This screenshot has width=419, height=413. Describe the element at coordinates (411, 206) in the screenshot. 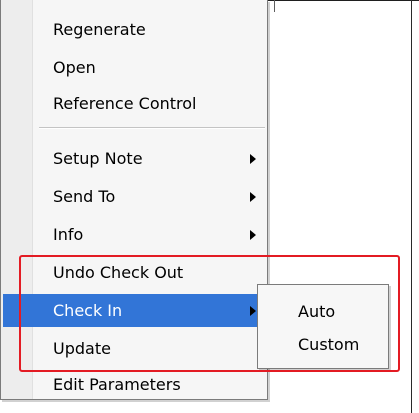

I see `background-edge-right` at that location.